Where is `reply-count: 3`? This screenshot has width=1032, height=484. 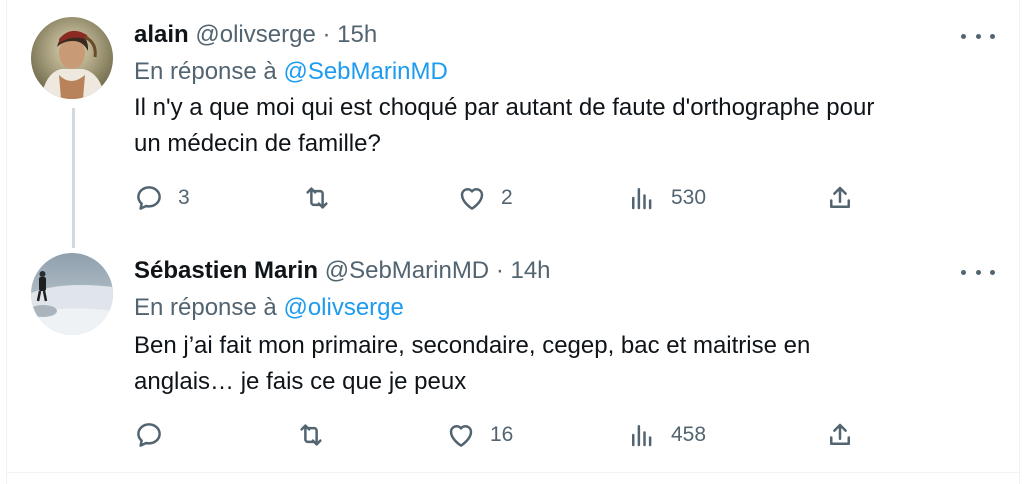 reply-count: 3 is located at coordinates (184, 197).